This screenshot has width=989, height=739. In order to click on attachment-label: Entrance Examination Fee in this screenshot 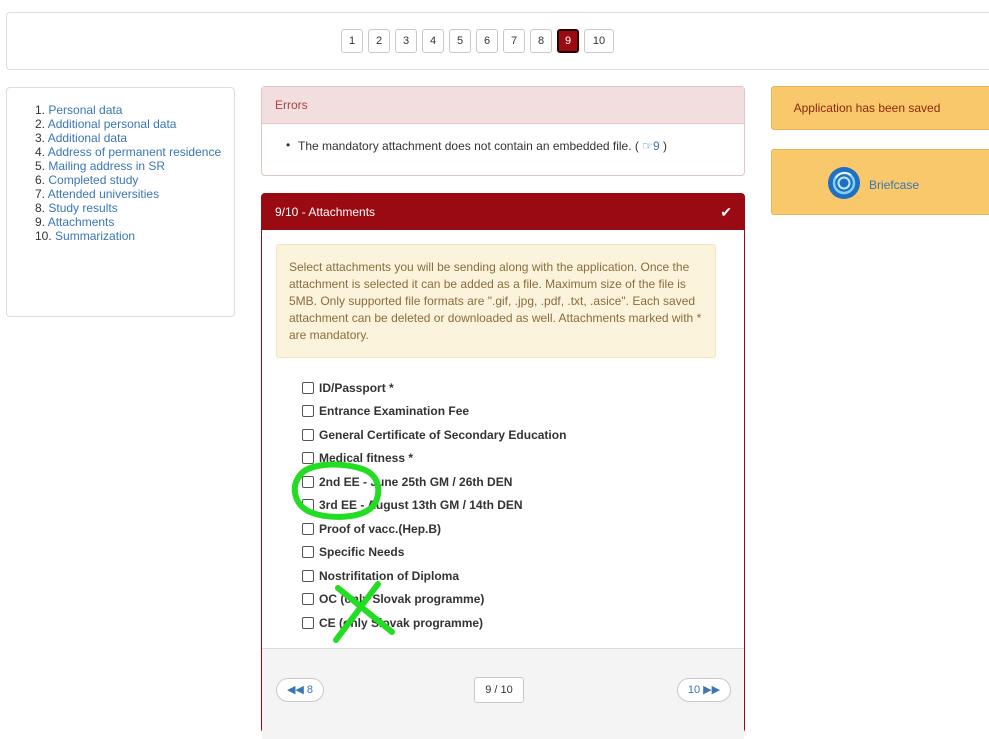, I will do `click(394, 411)`.